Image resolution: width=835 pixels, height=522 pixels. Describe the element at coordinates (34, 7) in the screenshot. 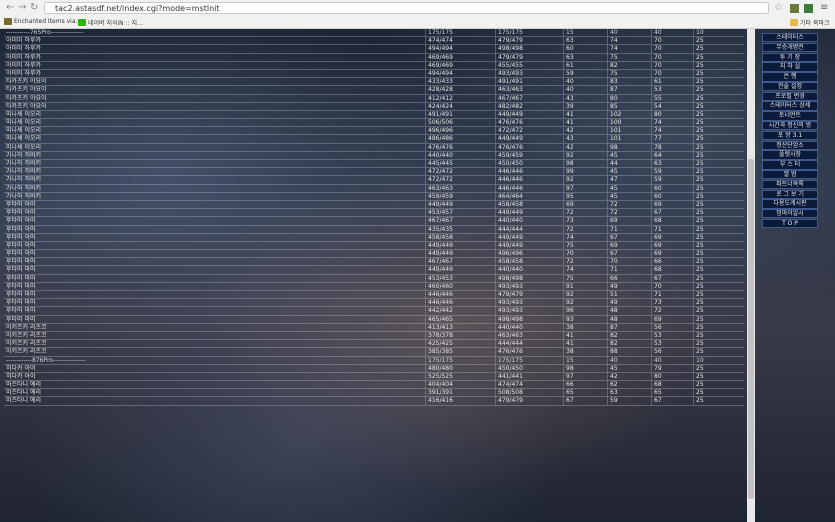

I see `reload-icon: ↻` at that location.